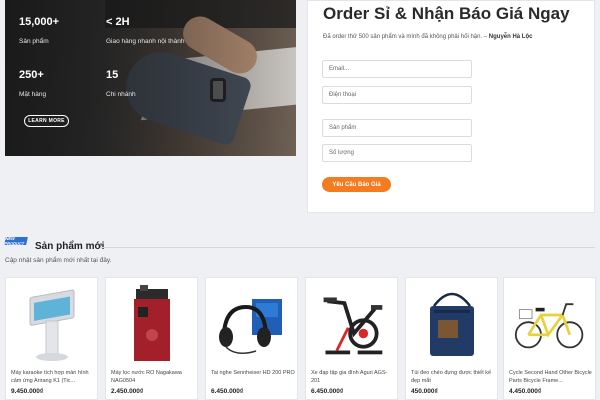 This screenshot has width=600, height=400. I want to click on exercise-bike-icon, so click(352, 324).